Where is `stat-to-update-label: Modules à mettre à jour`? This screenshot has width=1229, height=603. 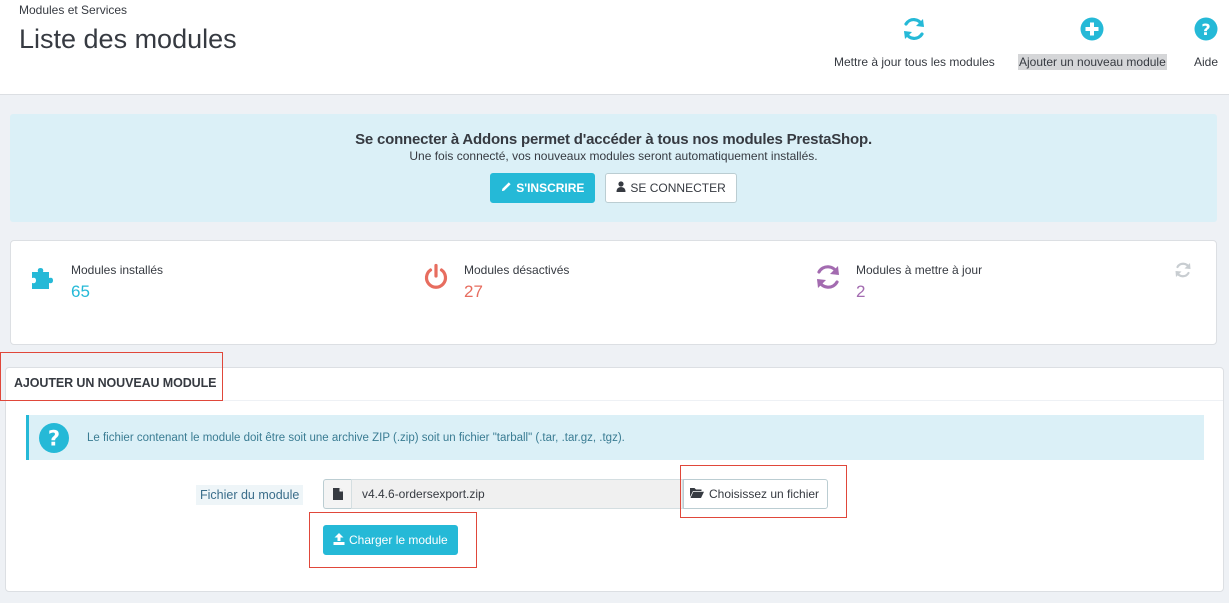 stat-to-update-label: Modules à mettre à jour is located at coordinates (919, 270).